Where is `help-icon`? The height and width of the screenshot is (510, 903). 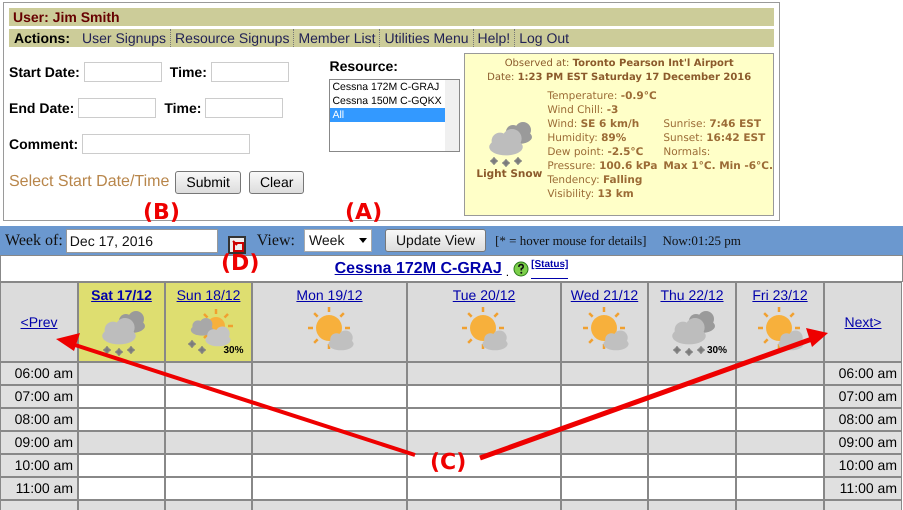
help-icon is located at coordinates (521, 268).